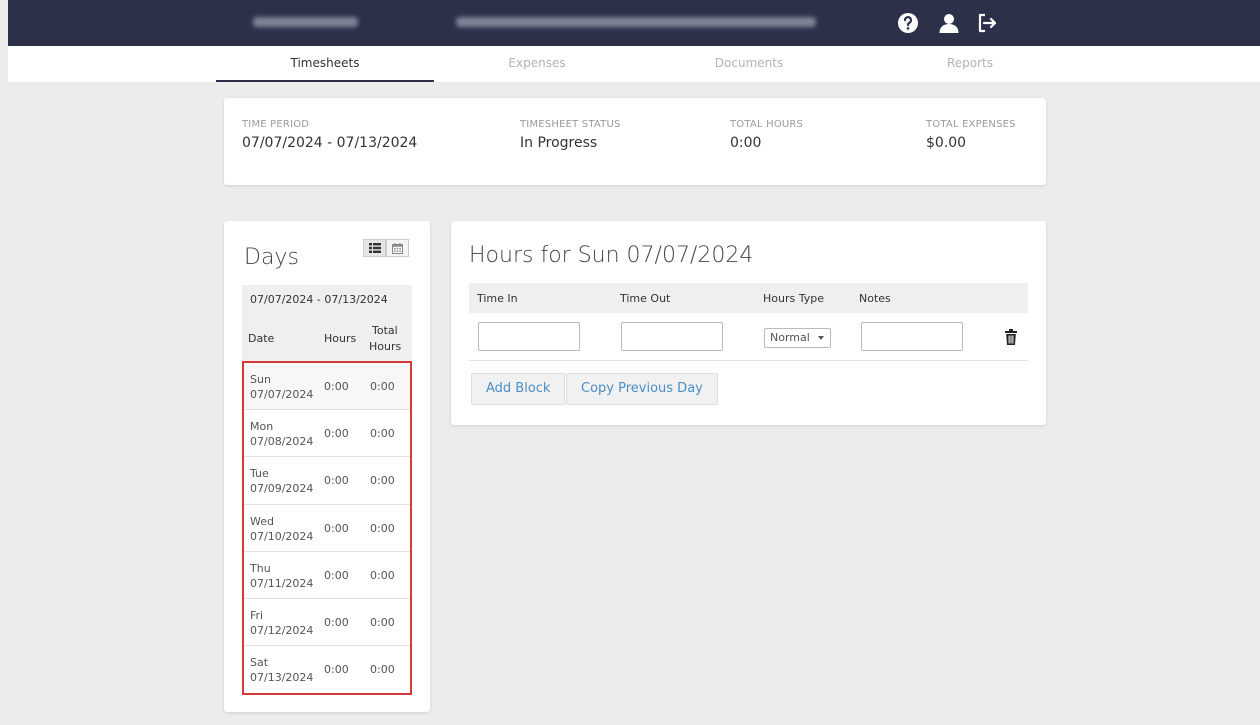 This screenshot has width=1260, height=725. I want to click on day-name: Fri, so click(257, 615).